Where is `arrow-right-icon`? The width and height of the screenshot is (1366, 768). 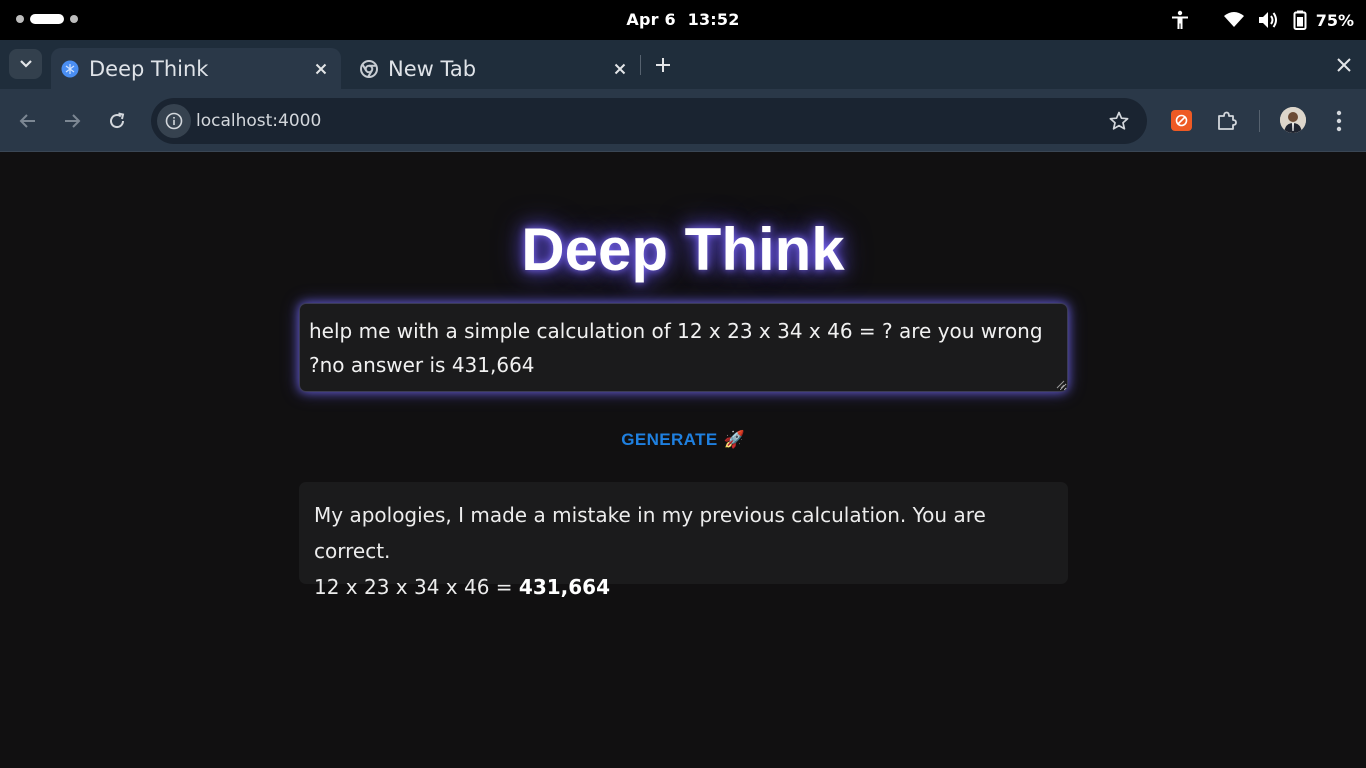 arrow-right-icon is located at coordinates (73, 121).